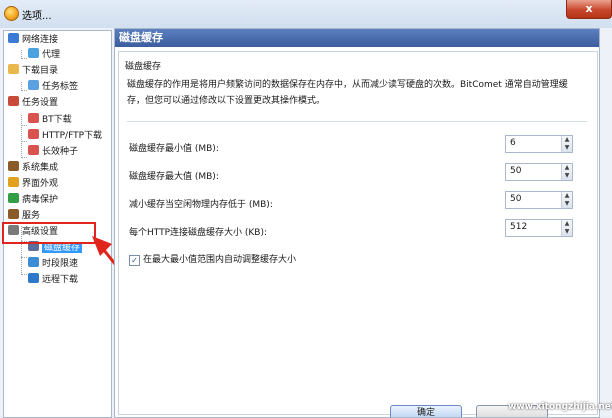 This screenshot has height=418, width=612. What do you see at coordinates (220, 260) in the screenshot?
I see `auto-adjust-label: 在最大最小值范围内自动调整缓存大小` at bounding box center [220, 260].